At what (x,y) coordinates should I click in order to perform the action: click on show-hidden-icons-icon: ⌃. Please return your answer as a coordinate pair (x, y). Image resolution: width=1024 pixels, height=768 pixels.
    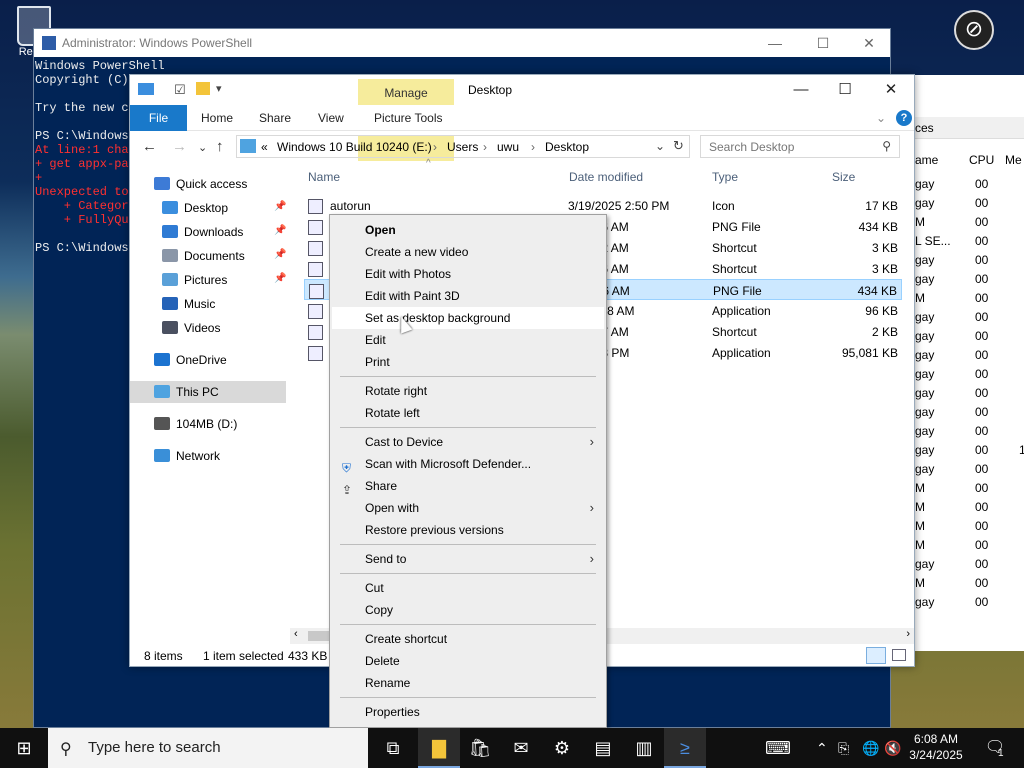
    Looking at the image, I should click on (822, 748).